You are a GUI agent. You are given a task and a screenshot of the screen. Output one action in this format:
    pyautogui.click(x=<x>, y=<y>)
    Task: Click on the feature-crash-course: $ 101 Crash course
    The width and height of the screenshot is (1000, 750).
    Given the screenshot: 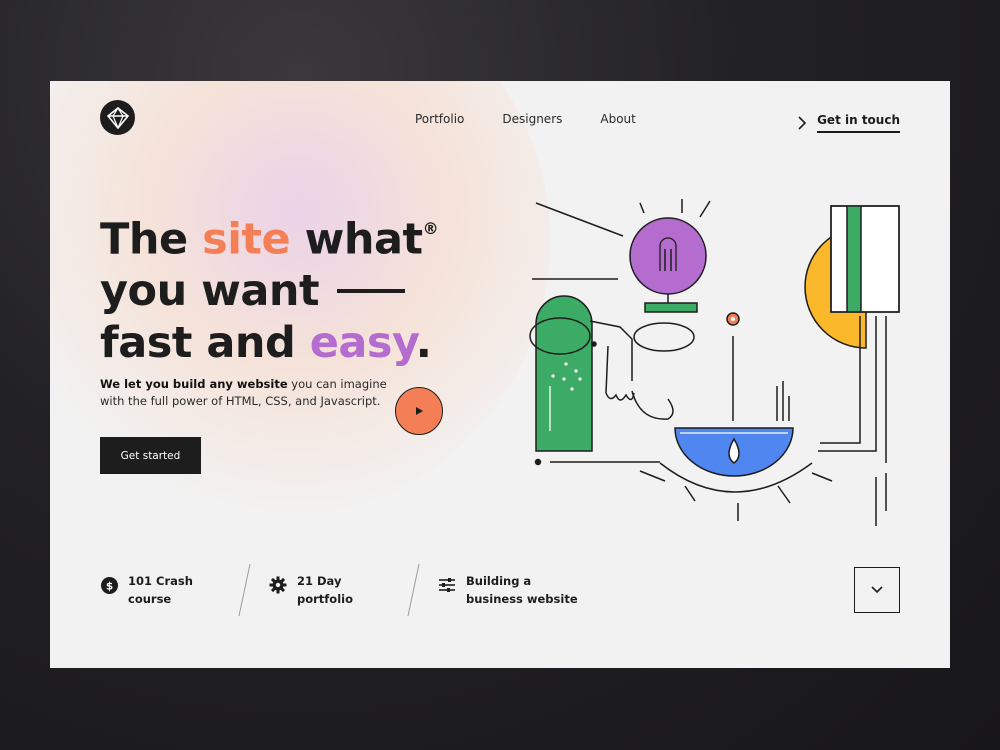 What is the action you would take?
    pyautogui.click(x=169, y=590)
    